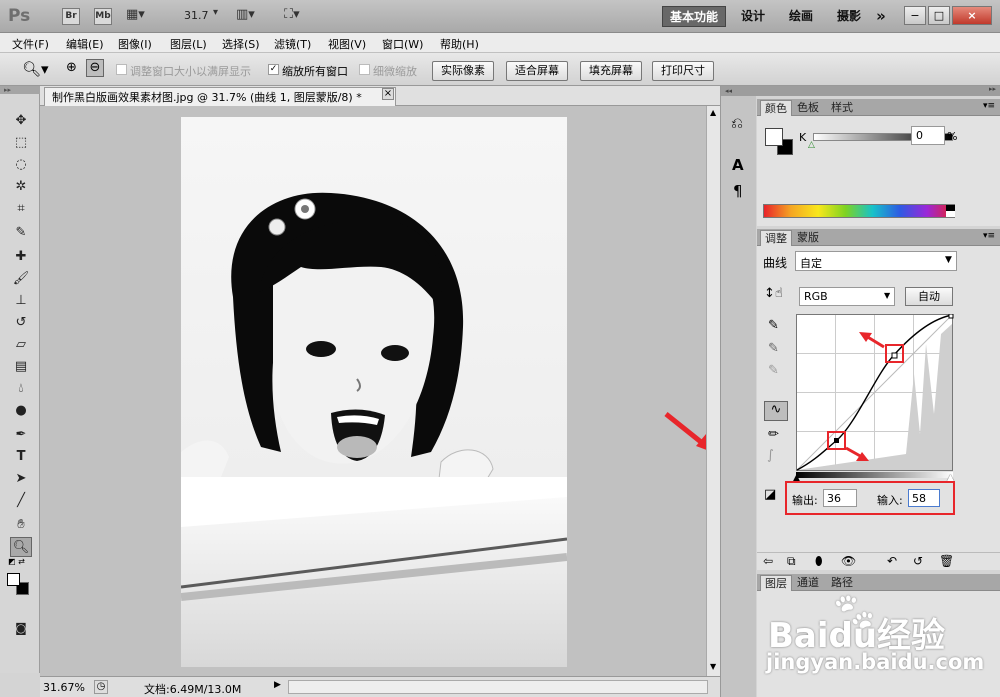  Describe the element at coordinates (347, 44) in the screenshot. I see `menu-view: 视图(V)` at that location.